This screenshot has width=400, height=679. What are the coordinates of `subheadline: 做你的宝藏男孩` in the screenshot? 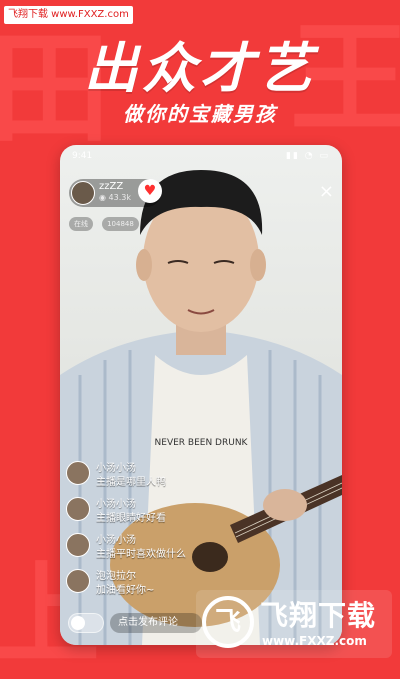 It's located at (200, 114).